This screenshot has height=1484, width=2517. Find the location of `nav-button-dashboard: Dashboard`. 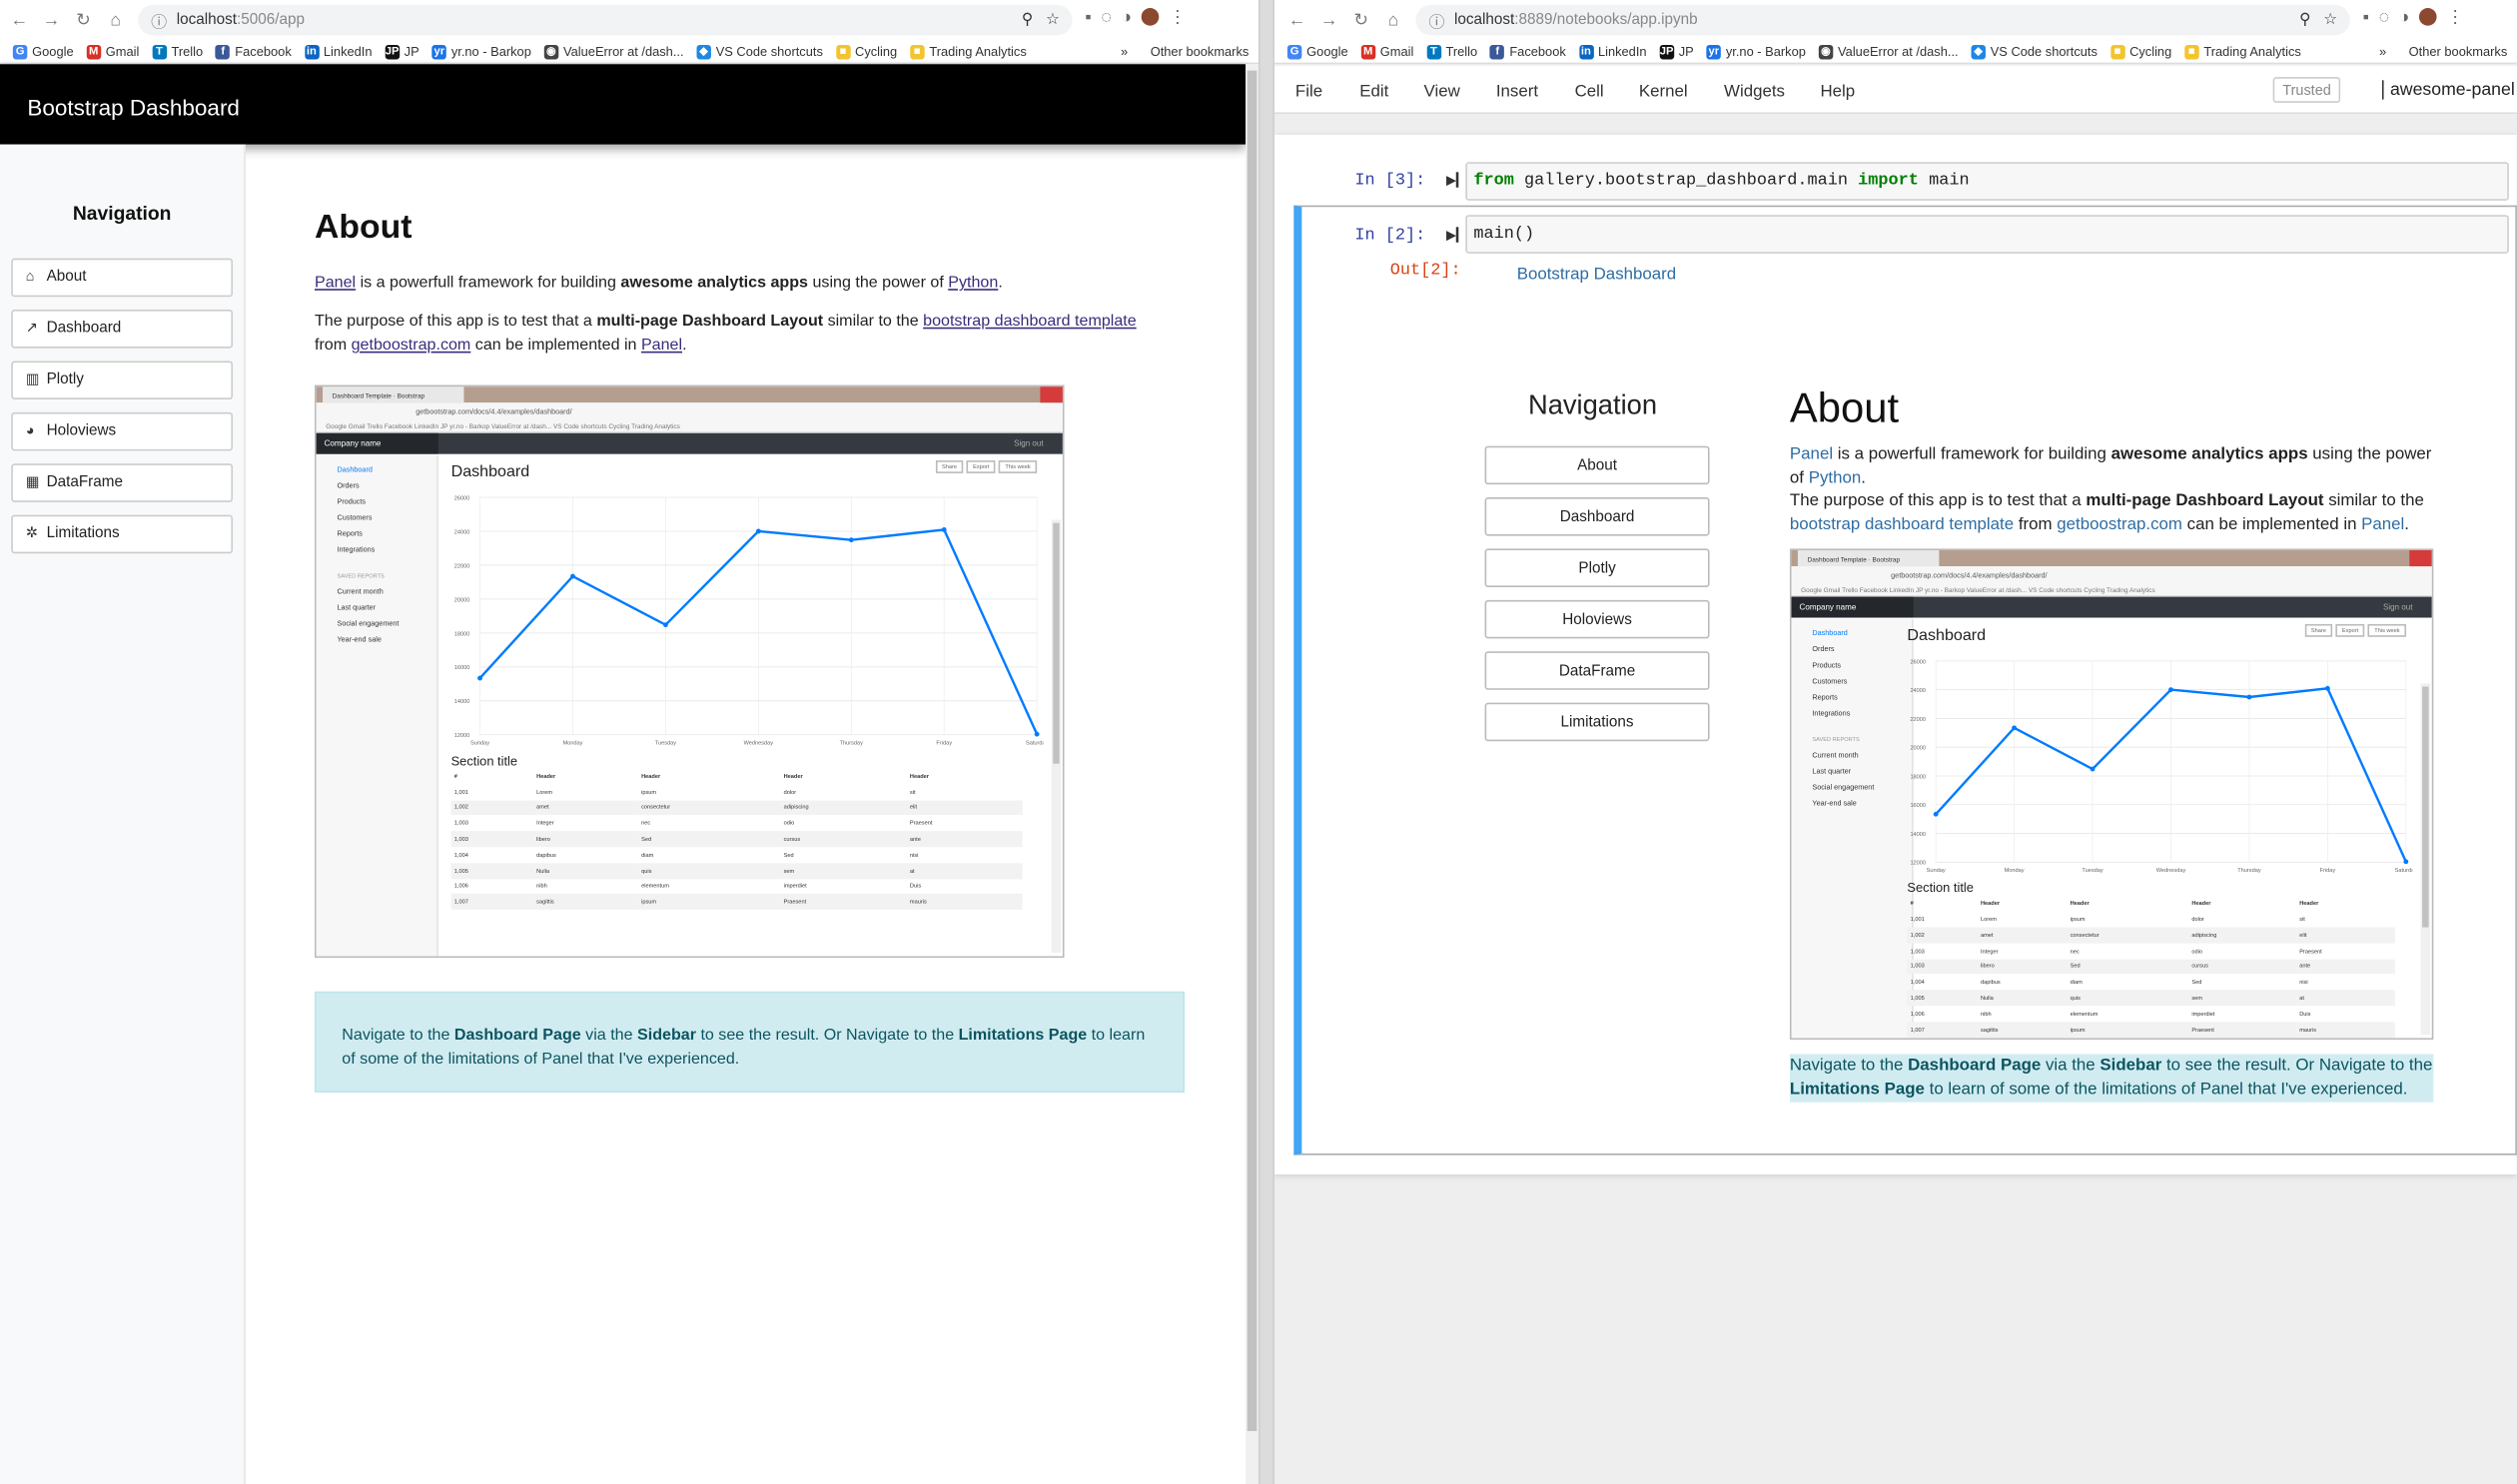

nav-button-dashboard: Dashboard is located at coordinates (1597, 516).